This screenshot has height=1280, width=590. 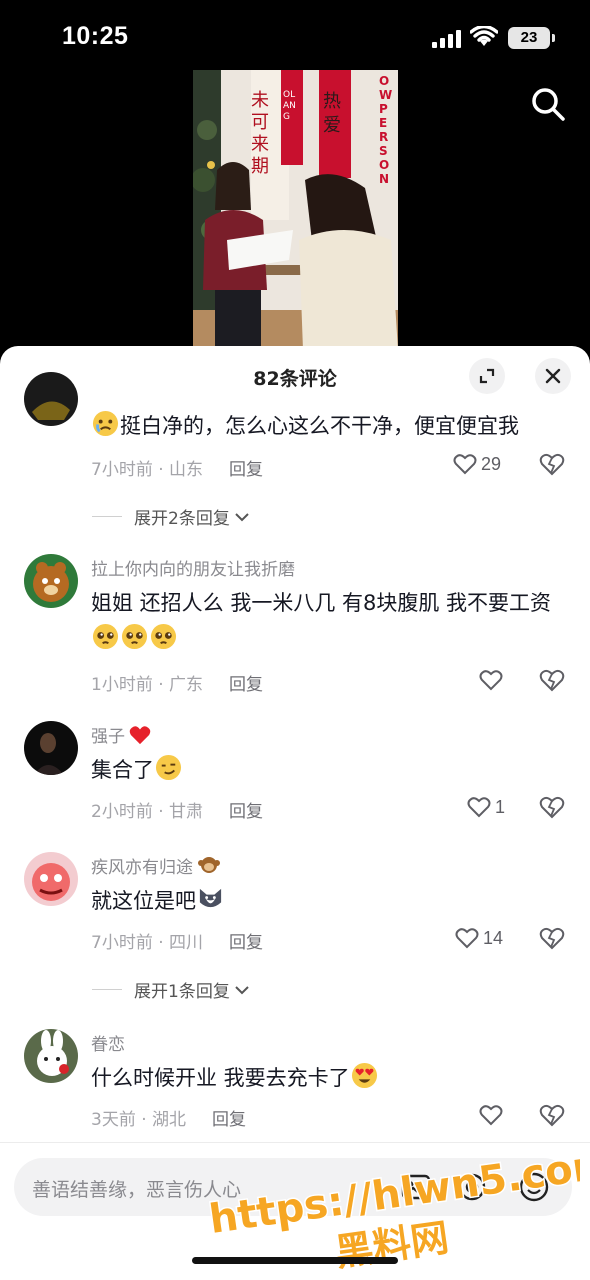 I want to click on sign-far-right-text: OW PERSON, so click(x=386, y=130).